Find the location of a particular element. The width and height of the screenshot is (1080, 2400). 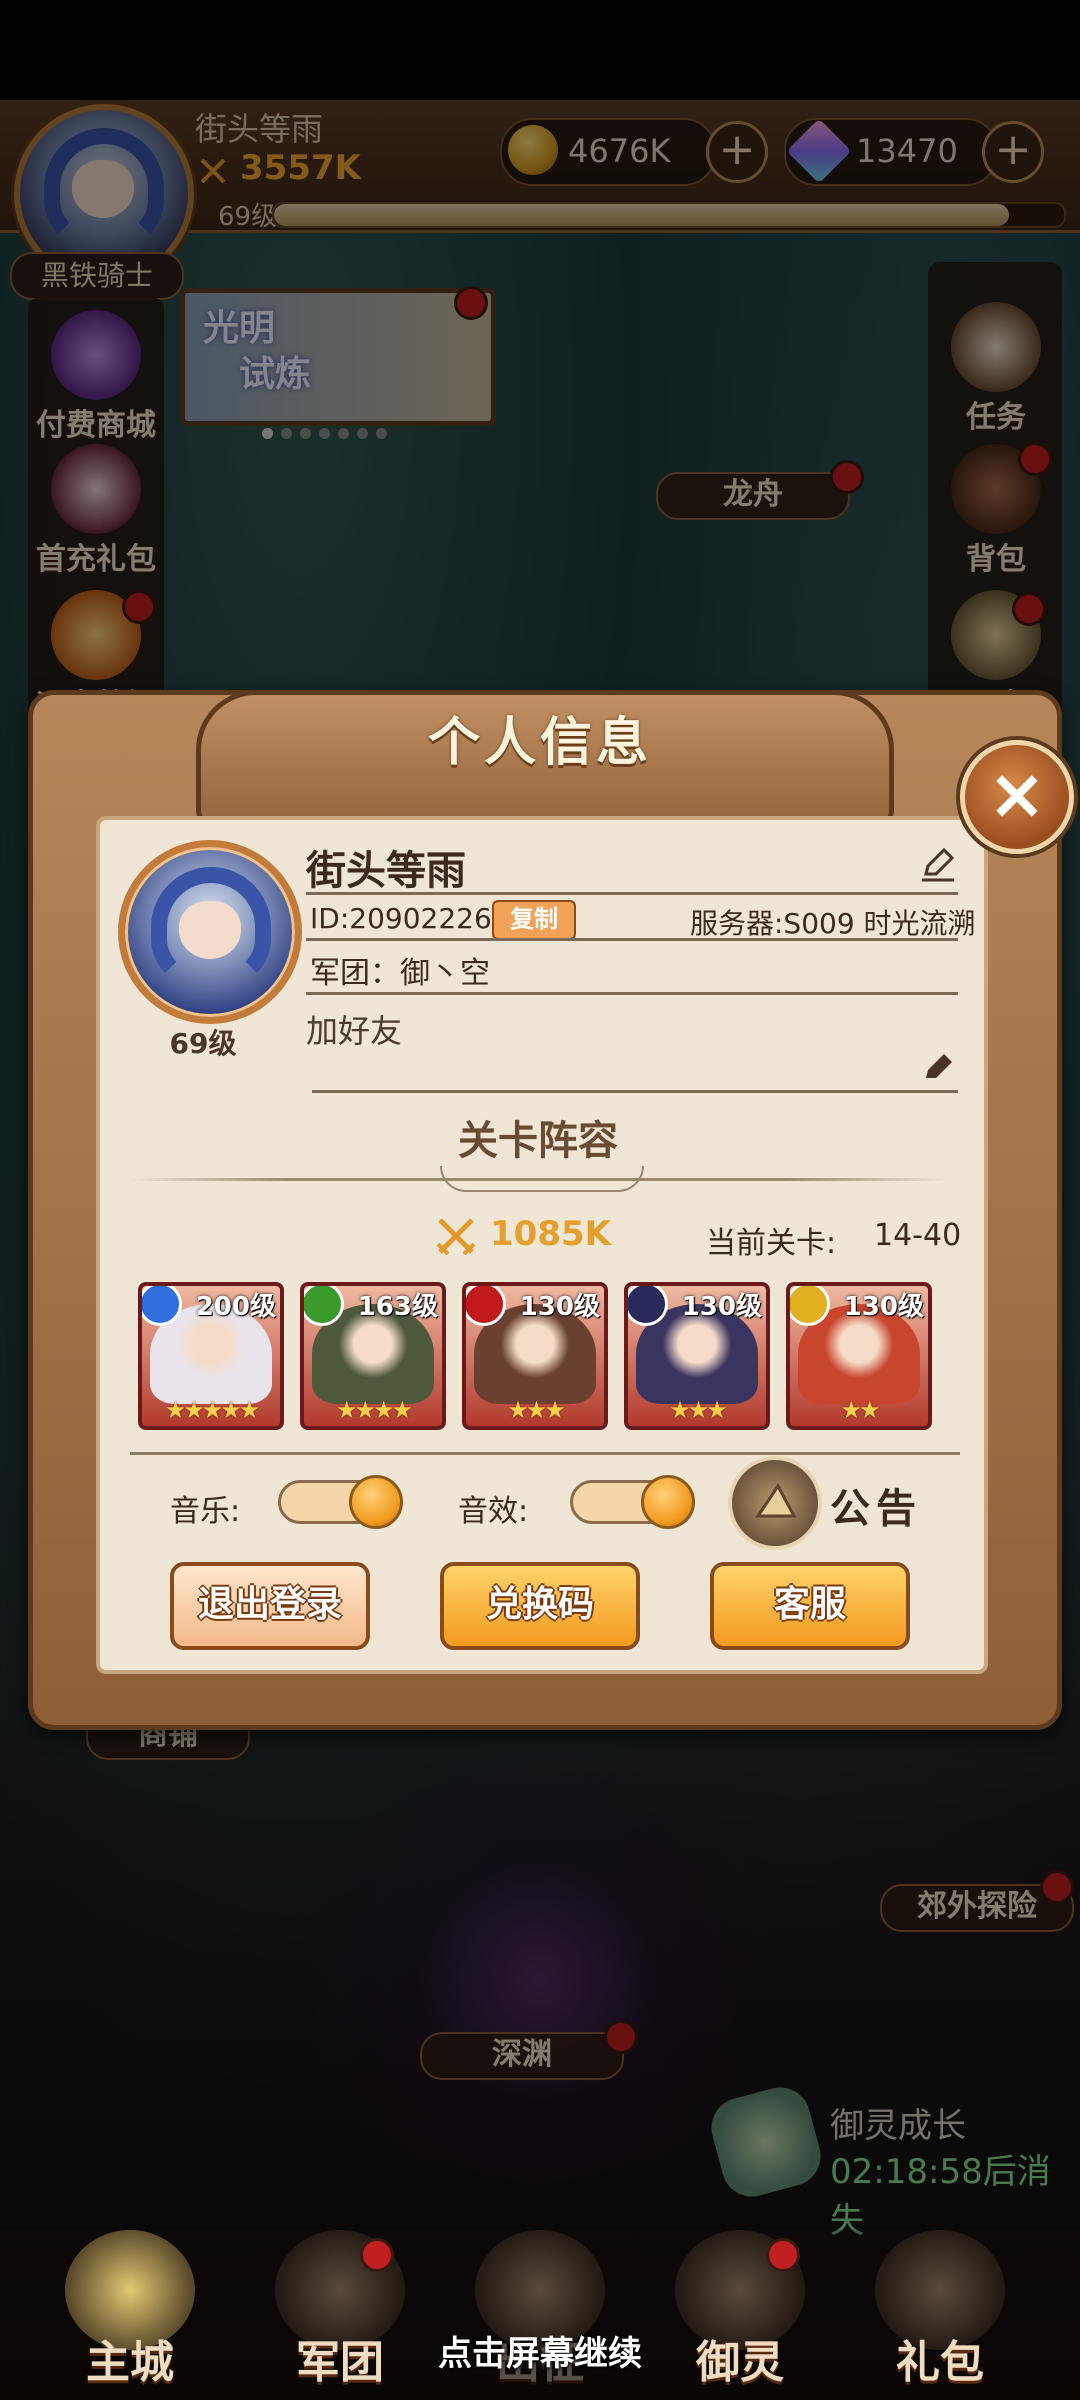

hero-level: 200级 is located at coordinates (235, 1307).